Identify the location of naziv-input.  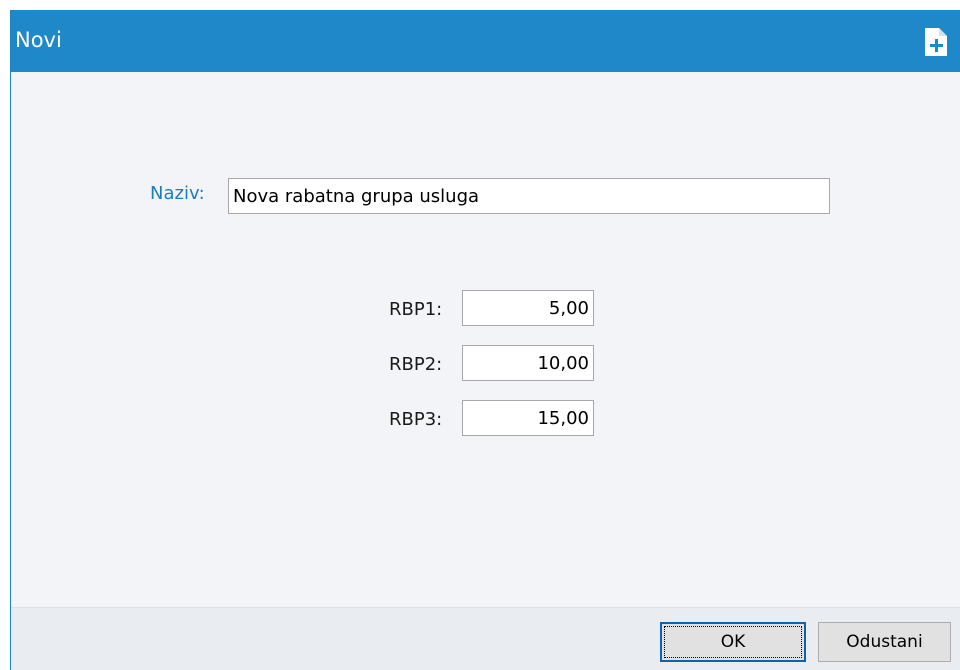
(529, 196).